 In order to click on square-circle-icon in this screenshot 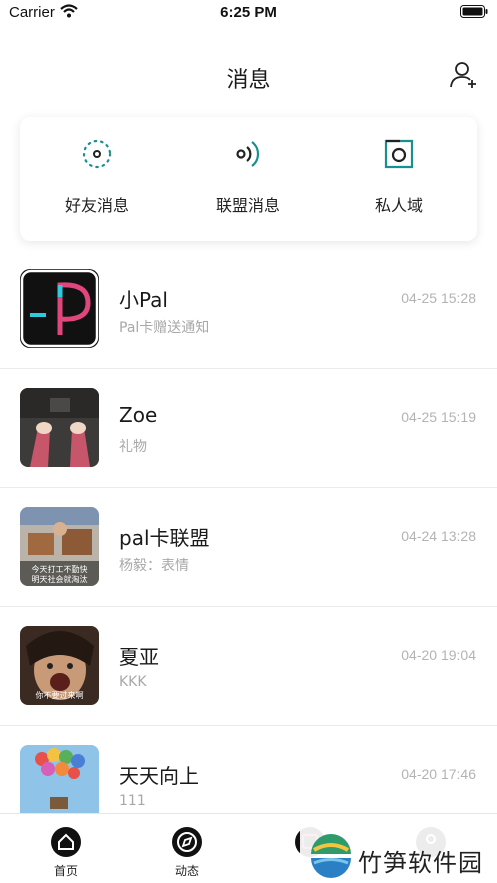, I will do `click(399, 154)`.